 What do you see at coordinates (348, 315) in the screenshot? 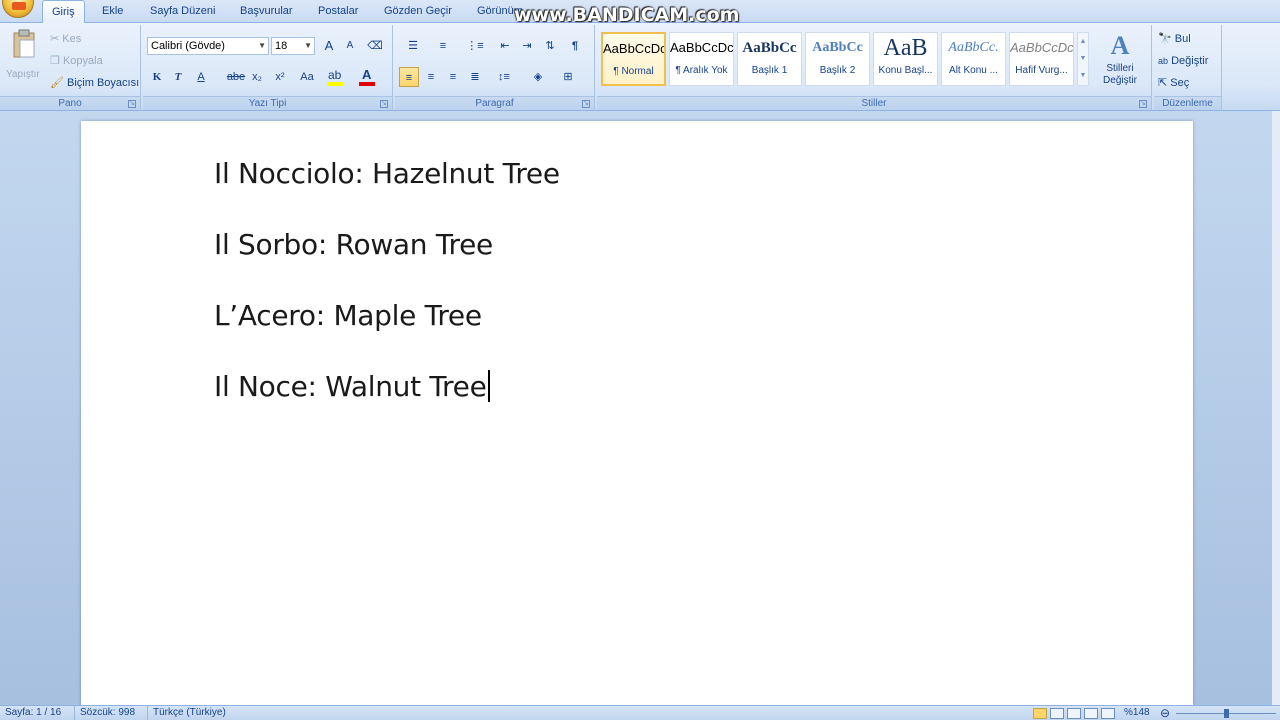
I see `document-line: L’Acero: Maple Tree` at bounding box center [348, 315].